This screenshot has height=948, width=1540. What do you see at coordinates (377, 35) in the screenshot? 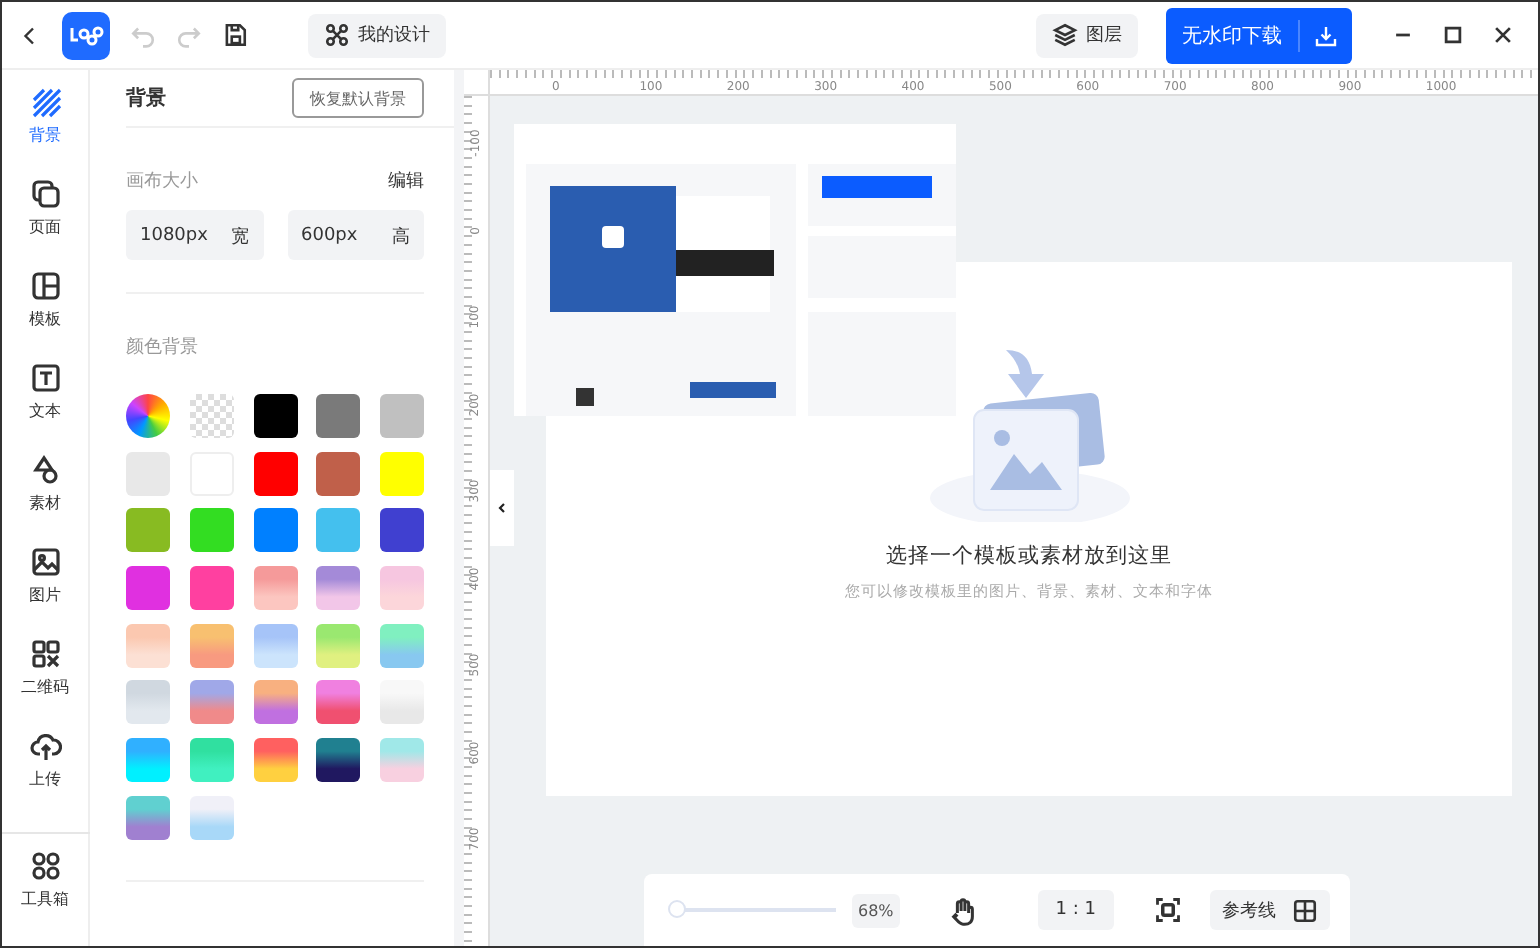
I see `my-designs-button: 我的设计` at bounding box center [377, 35].